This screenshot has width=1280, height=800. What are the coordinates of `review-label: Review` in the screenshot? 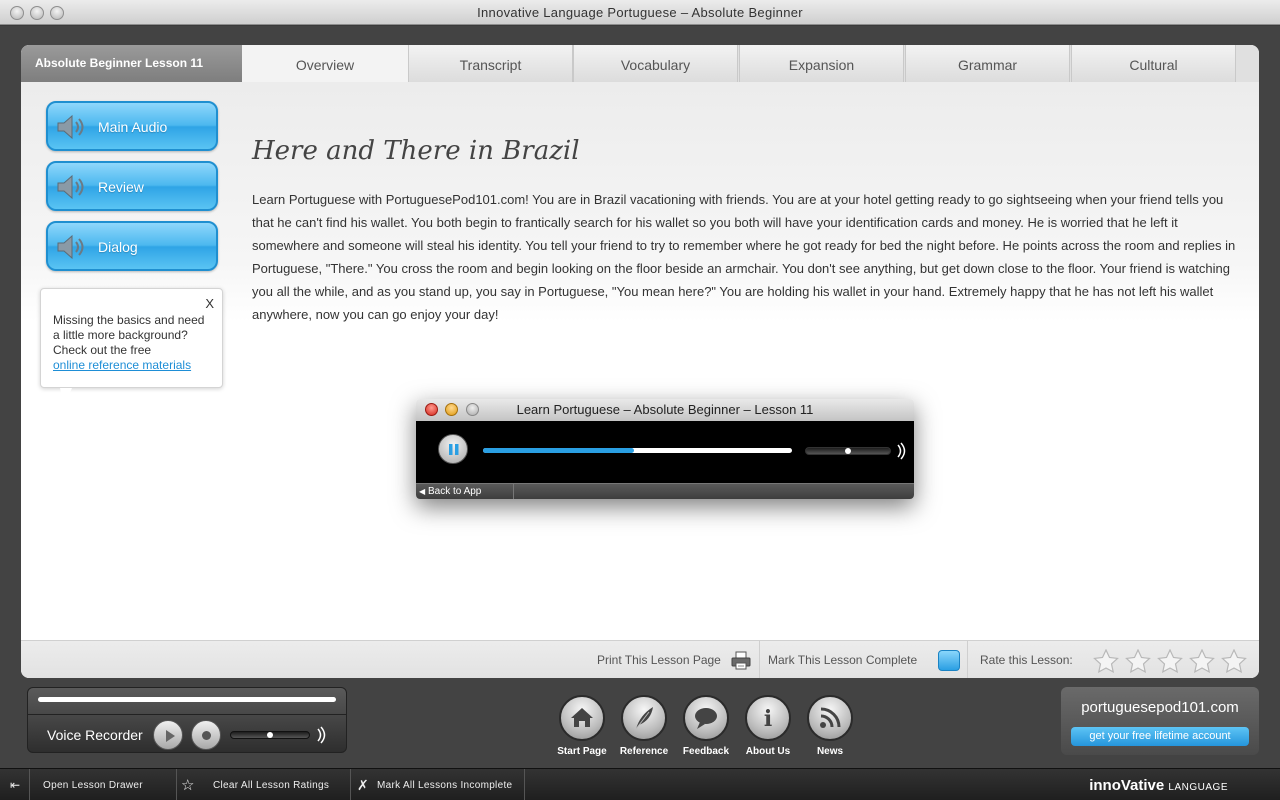 It's located at (121, 187).